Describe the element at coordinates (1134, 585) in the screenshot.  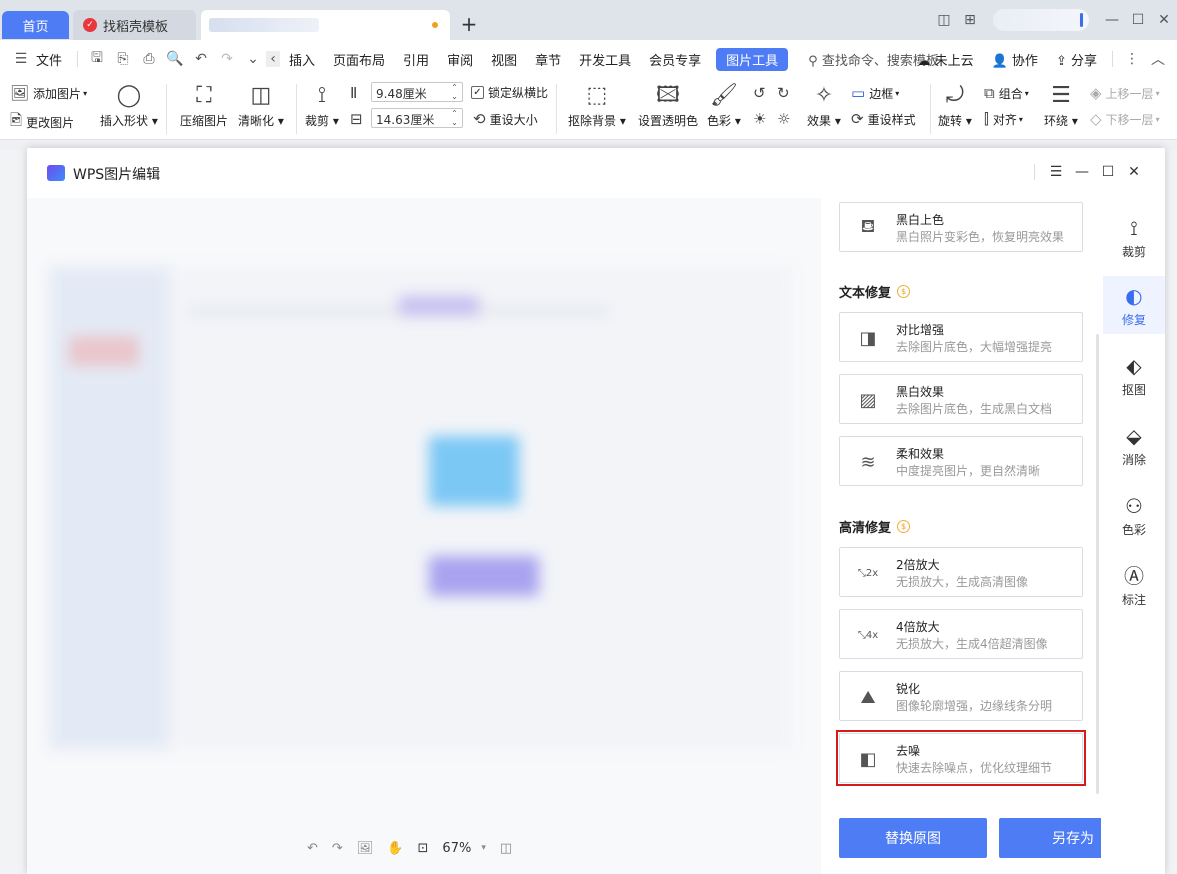
I see `rail-annotate: Ⓐ 标注` at that location.